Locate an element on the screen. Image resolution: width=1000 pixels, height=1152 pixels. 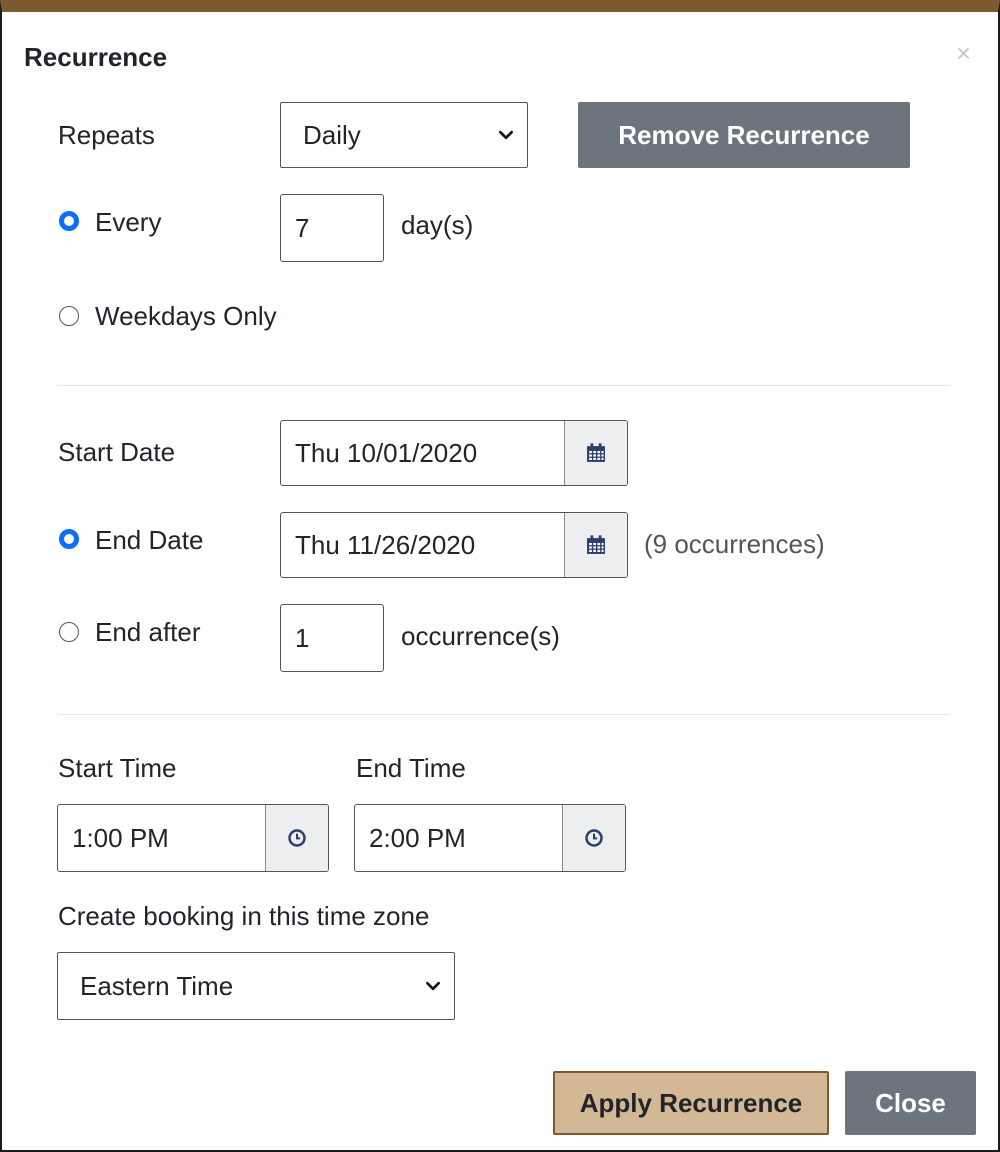
start-date-picker-button is located at coordinates (595, 453).